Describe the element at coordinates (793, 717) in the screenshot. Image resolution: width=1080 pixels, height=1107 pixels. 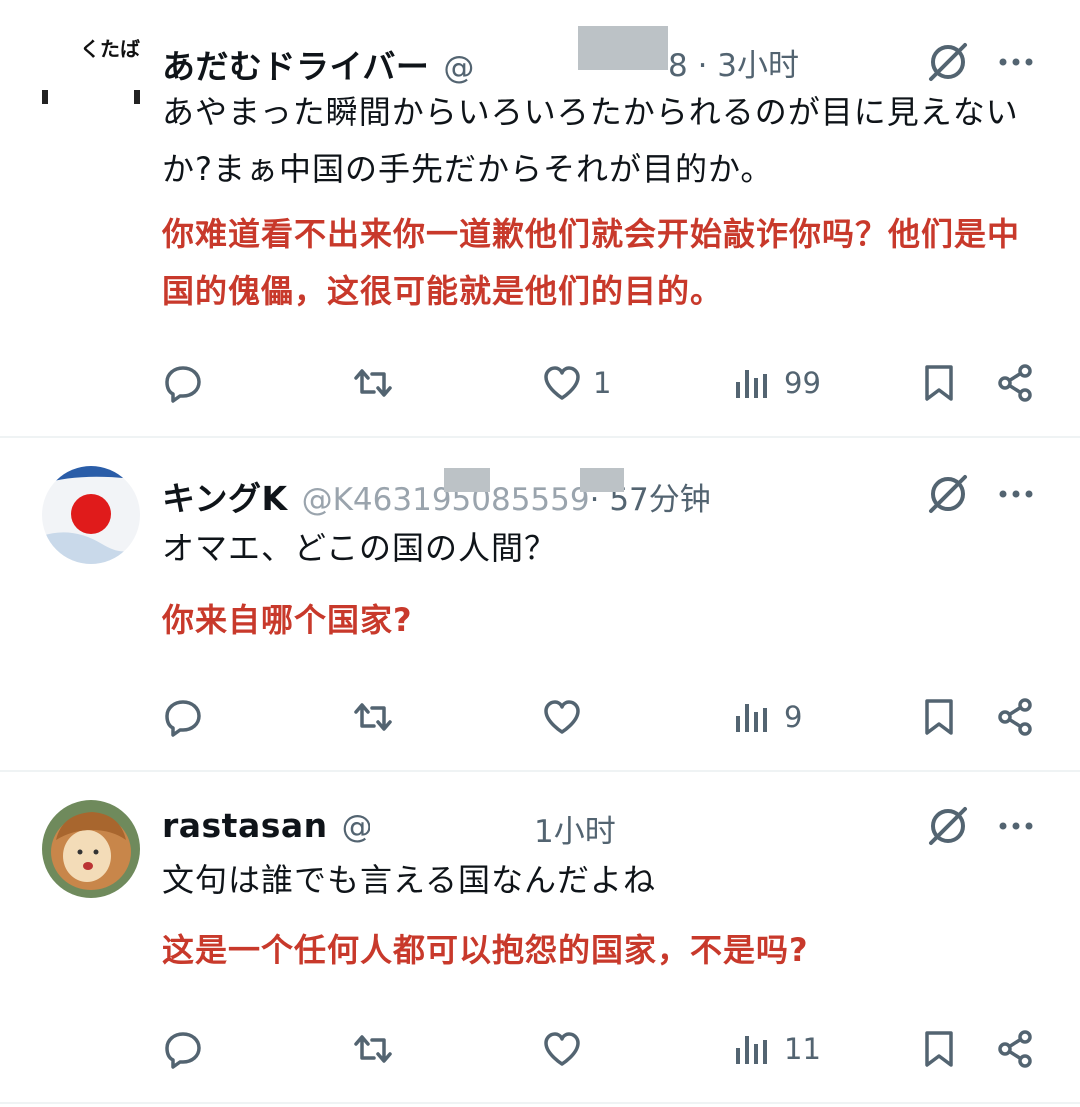
I see `views-count: 9` at that location.